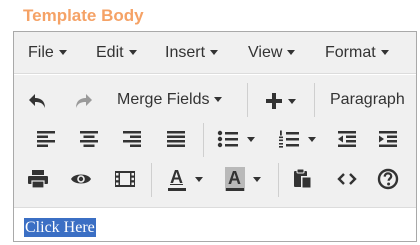  I want to click on paste-icon, so click(303, 178).